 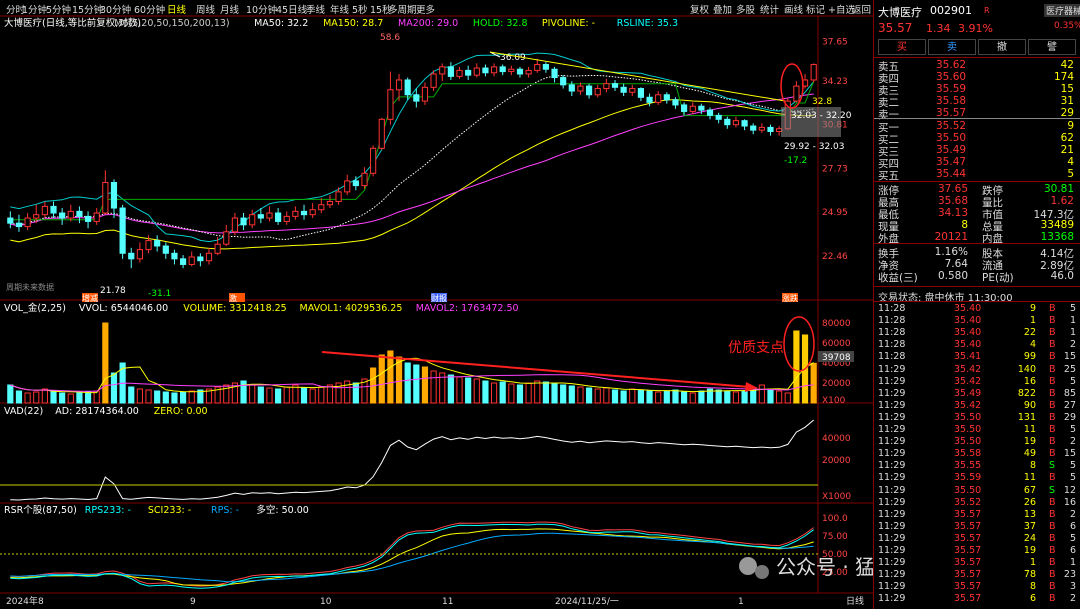 What do you see at coordinates (977, 127) in the screenshot?
I see `bid-row: 买一 35.52 9` at bounding box center [977, 127].